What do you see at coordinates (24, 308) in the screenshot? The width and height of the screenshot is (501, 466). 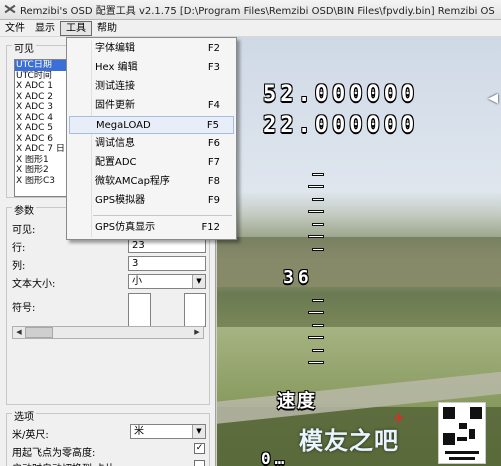 I see `symbol-label: 符号:` at bounding box center [24, 308].